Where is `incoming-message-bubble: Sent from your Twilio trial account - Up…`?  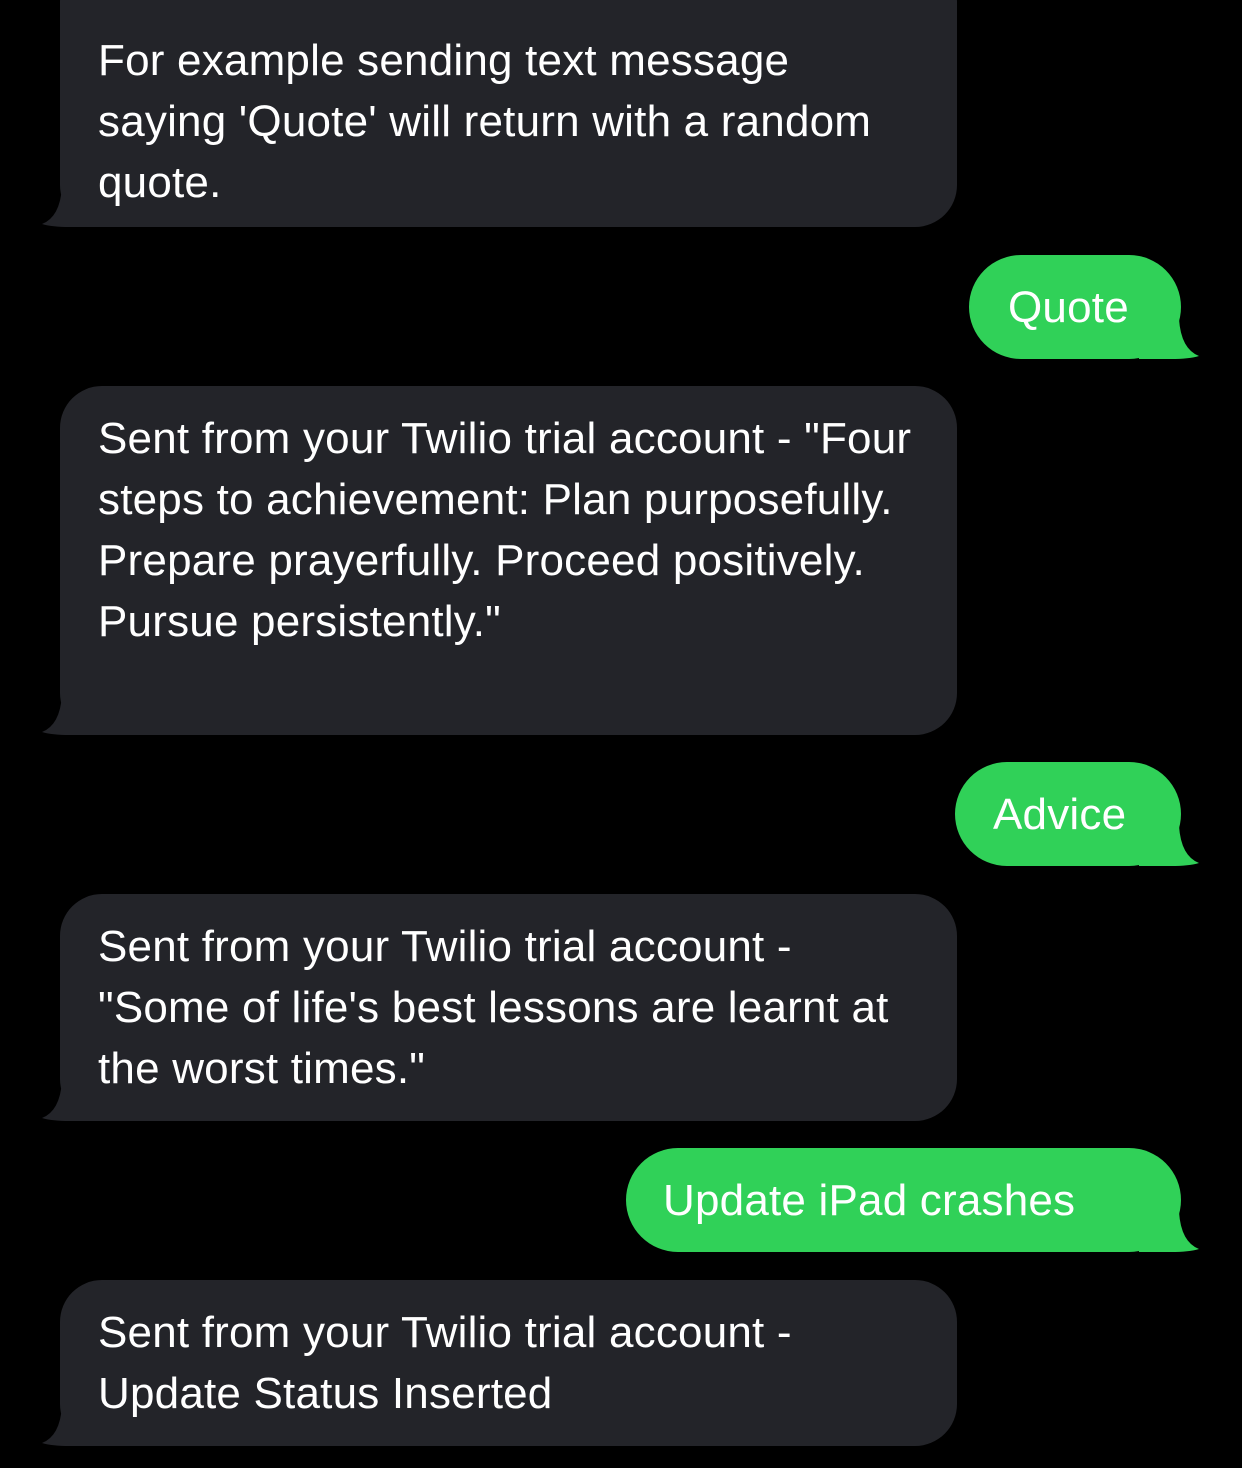 incoming-message-bubble: Sent from your Twilio trial account - Up… is located at coordinates (499, 1363).